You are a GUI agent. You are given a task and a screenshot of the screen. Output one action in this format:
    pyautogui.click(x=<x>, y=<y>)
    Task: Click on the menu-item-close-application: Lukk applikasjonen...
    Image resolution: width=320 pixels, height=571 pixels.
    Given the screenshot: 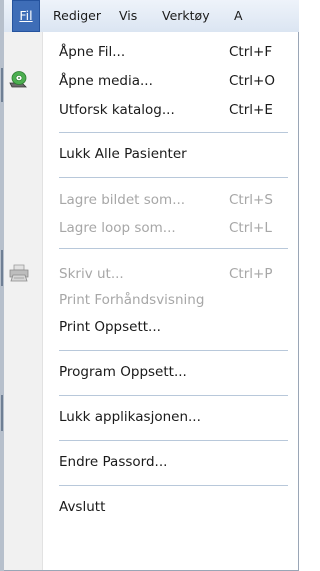 What is the action you would take?
    pyautogui.click(x=170, y=417)
    